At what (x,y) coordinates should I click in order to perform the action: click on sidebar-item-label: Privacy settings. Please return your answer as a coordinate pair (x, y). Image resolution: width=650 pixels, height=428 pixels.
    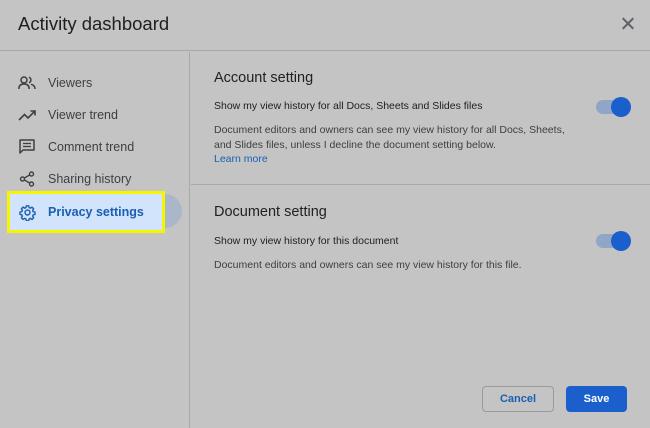
    Looking at the image, I should click on (96, 212).